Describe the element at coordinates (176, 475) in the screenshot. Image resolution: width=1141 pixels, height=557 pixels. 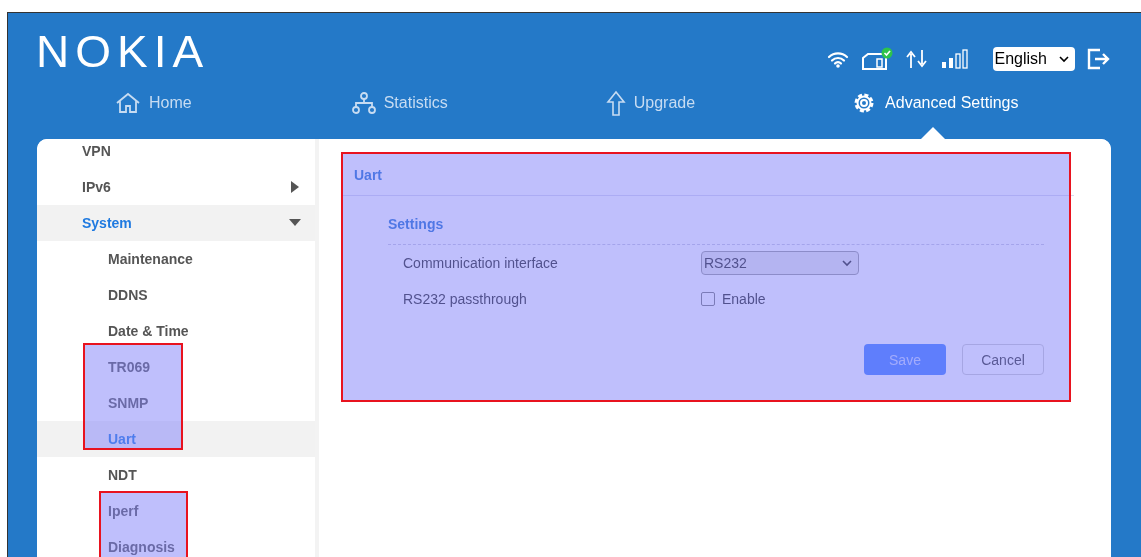
I see `sidebar-subitem: NDT` at that location.